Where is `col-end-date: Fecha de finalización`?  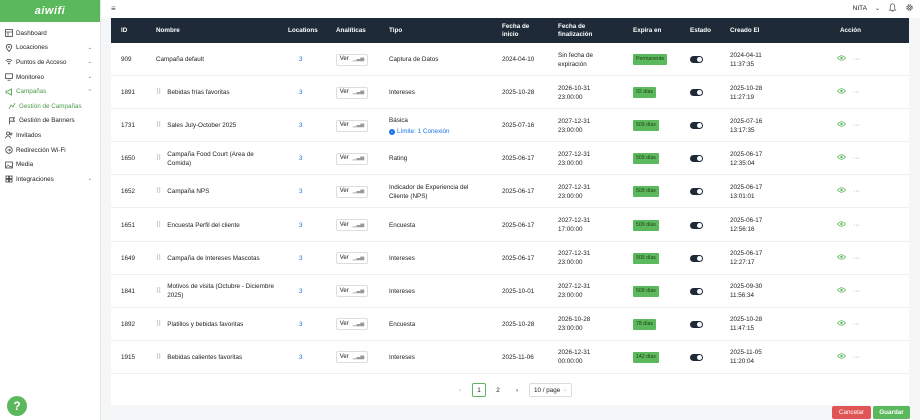
col-end-date: Fecha de finalización is located at coordinates (583, 30).